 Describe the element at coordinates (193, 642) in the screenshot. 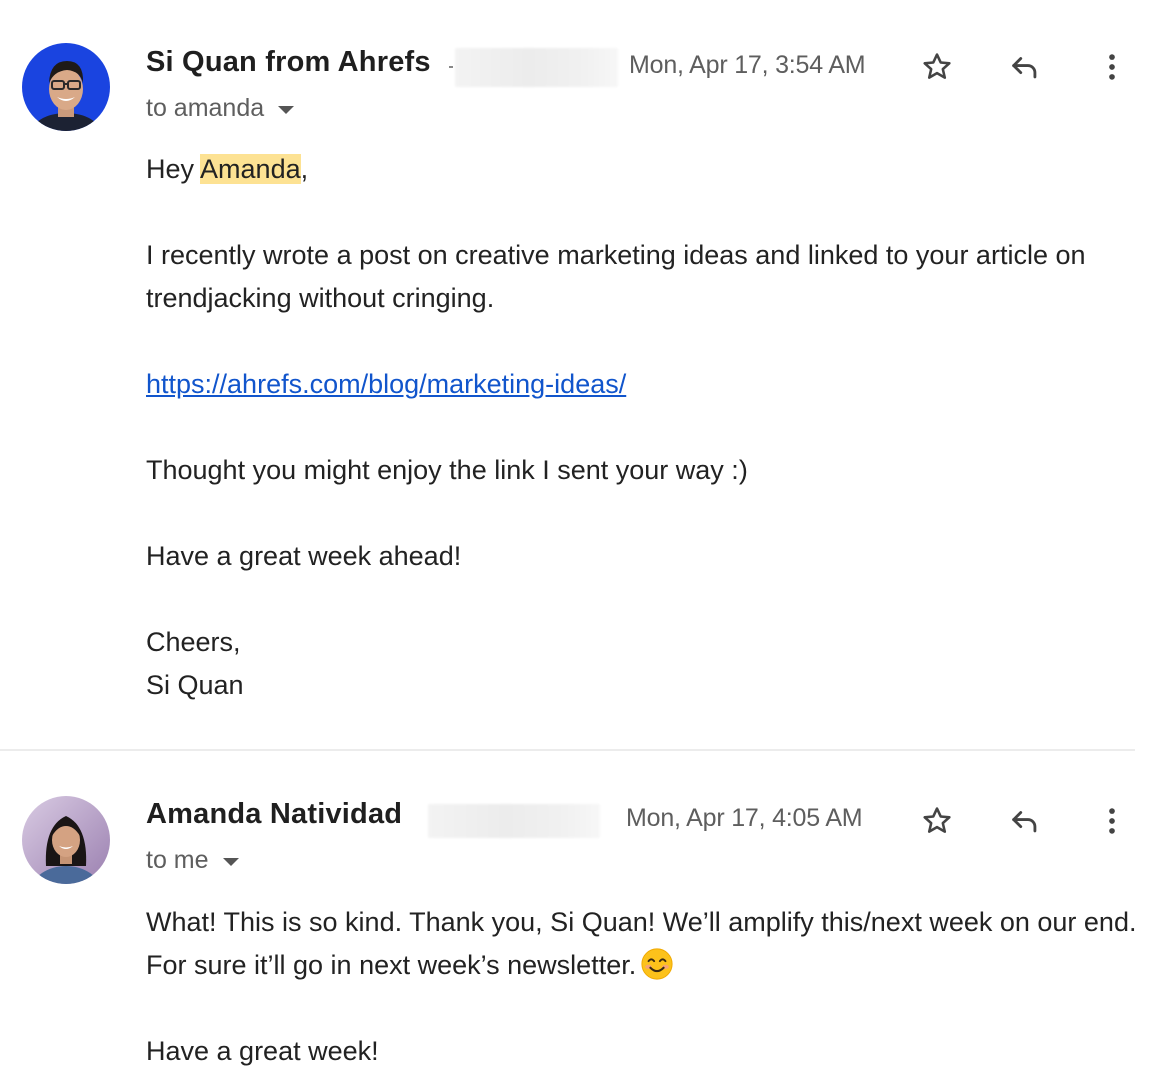

I see `signoff: Cheers,` at that location.